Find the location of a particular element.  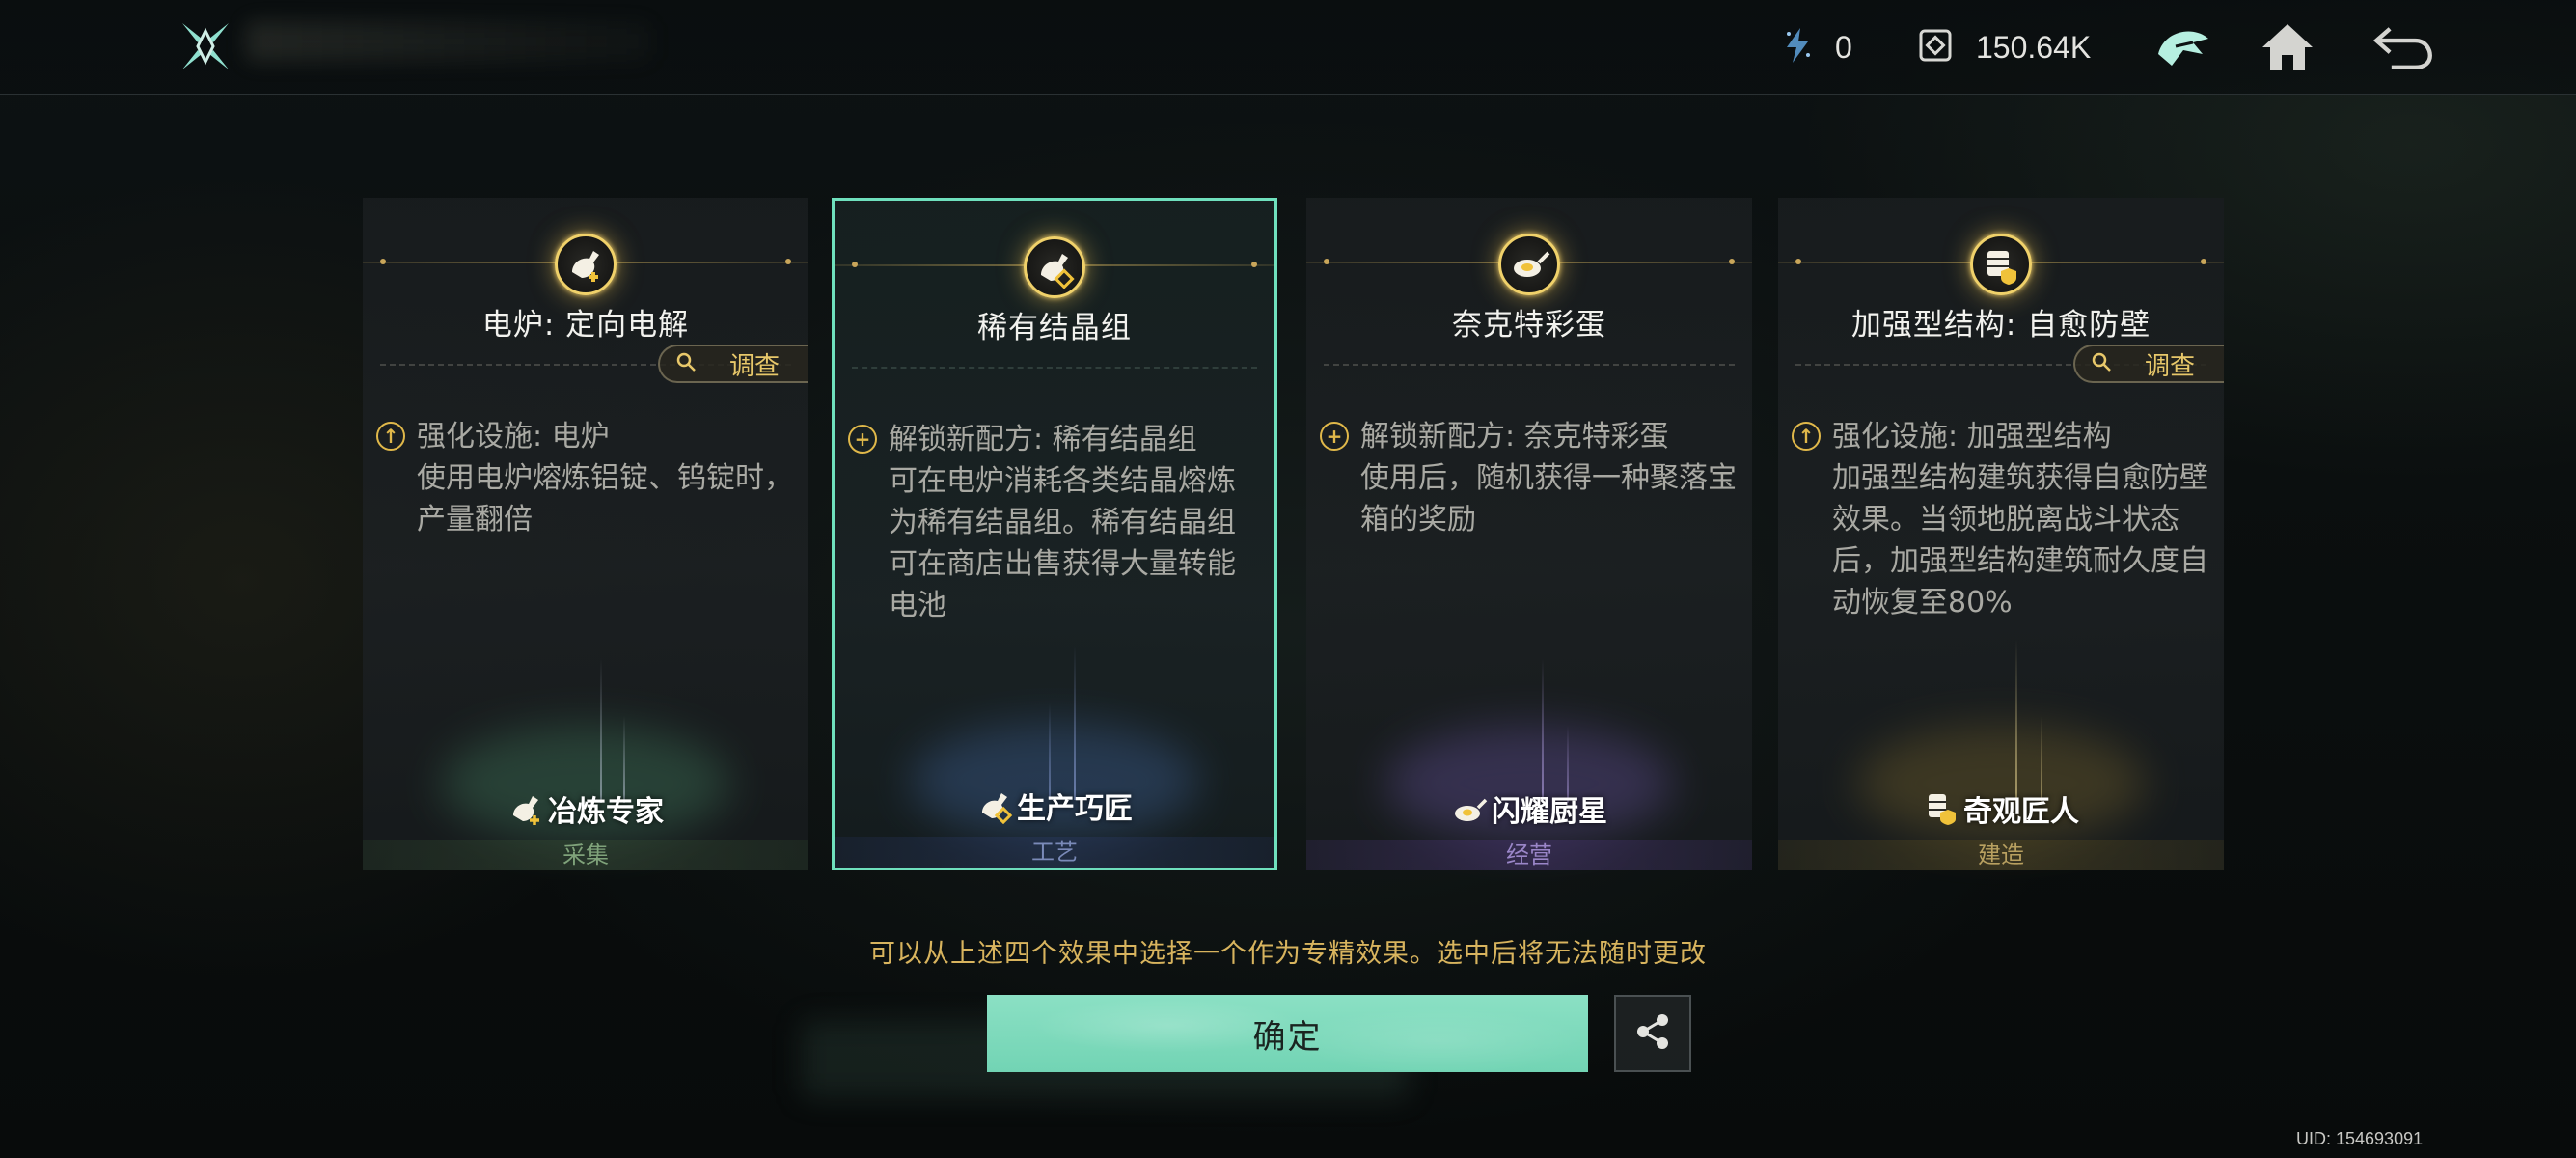

category-label: 经营 is located at coordinates (1529, 855).